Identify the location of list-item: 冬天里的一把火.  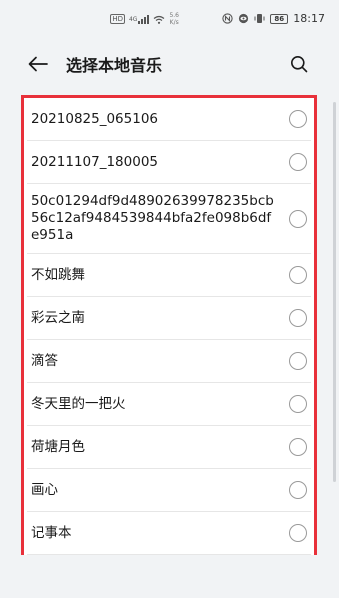
(169, 404).